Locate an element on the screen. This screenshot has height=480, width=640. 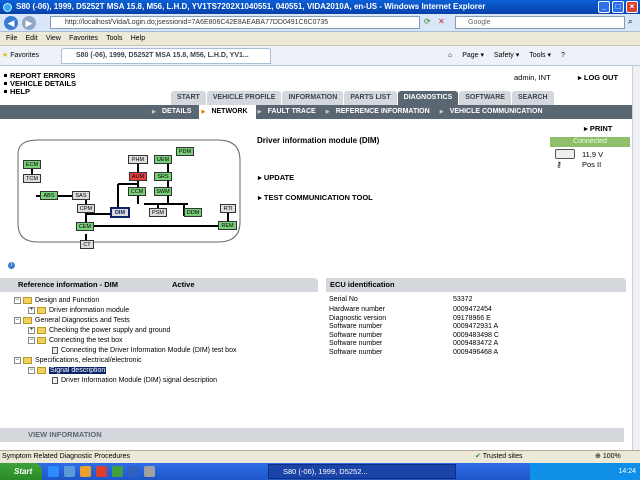
system-tray: 14:24 is located at coordinates (585, 471).